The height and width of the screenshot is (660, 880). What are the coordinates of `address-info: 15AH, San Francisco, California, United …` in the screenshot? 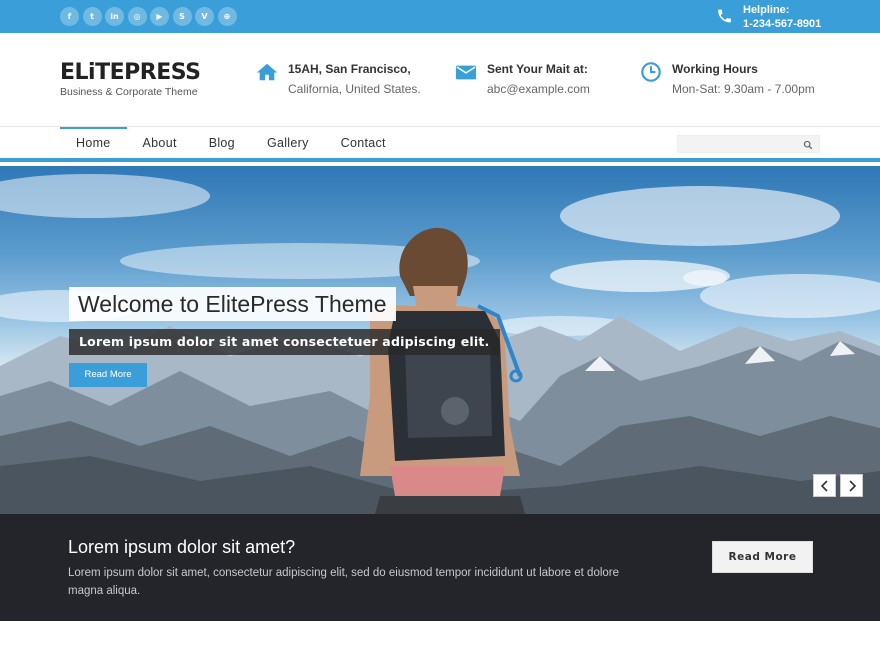 It's located at (338, 79).